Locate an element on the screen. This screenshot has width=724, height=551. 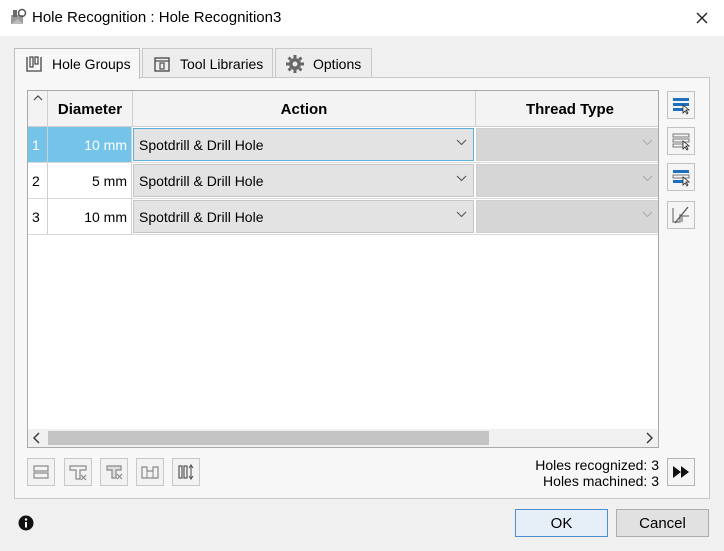
invert-selection-icon is located at coordinates (681, 178).